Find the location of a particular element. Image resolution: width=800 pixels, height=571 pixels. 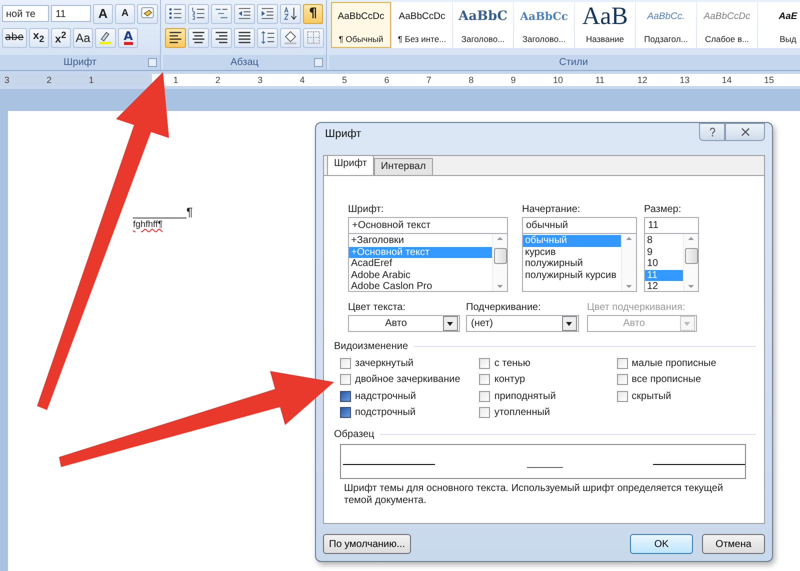

list-item: 9 is located at coordinates (664, 252).